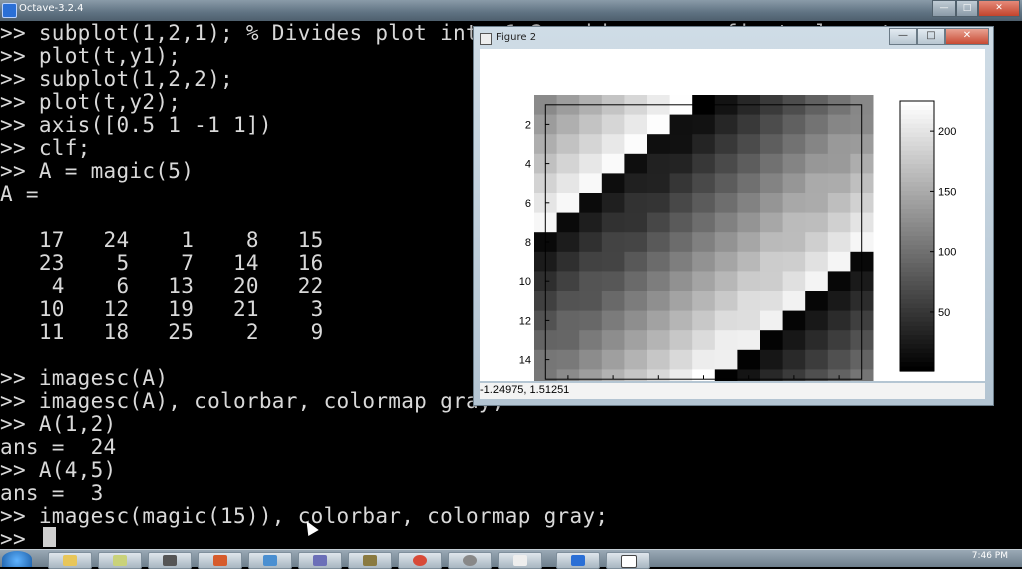  What do you see at coordinates (420, 560) in the screenshot?
I see `taskbar-item-chrome` at bounding box center [420, 560].